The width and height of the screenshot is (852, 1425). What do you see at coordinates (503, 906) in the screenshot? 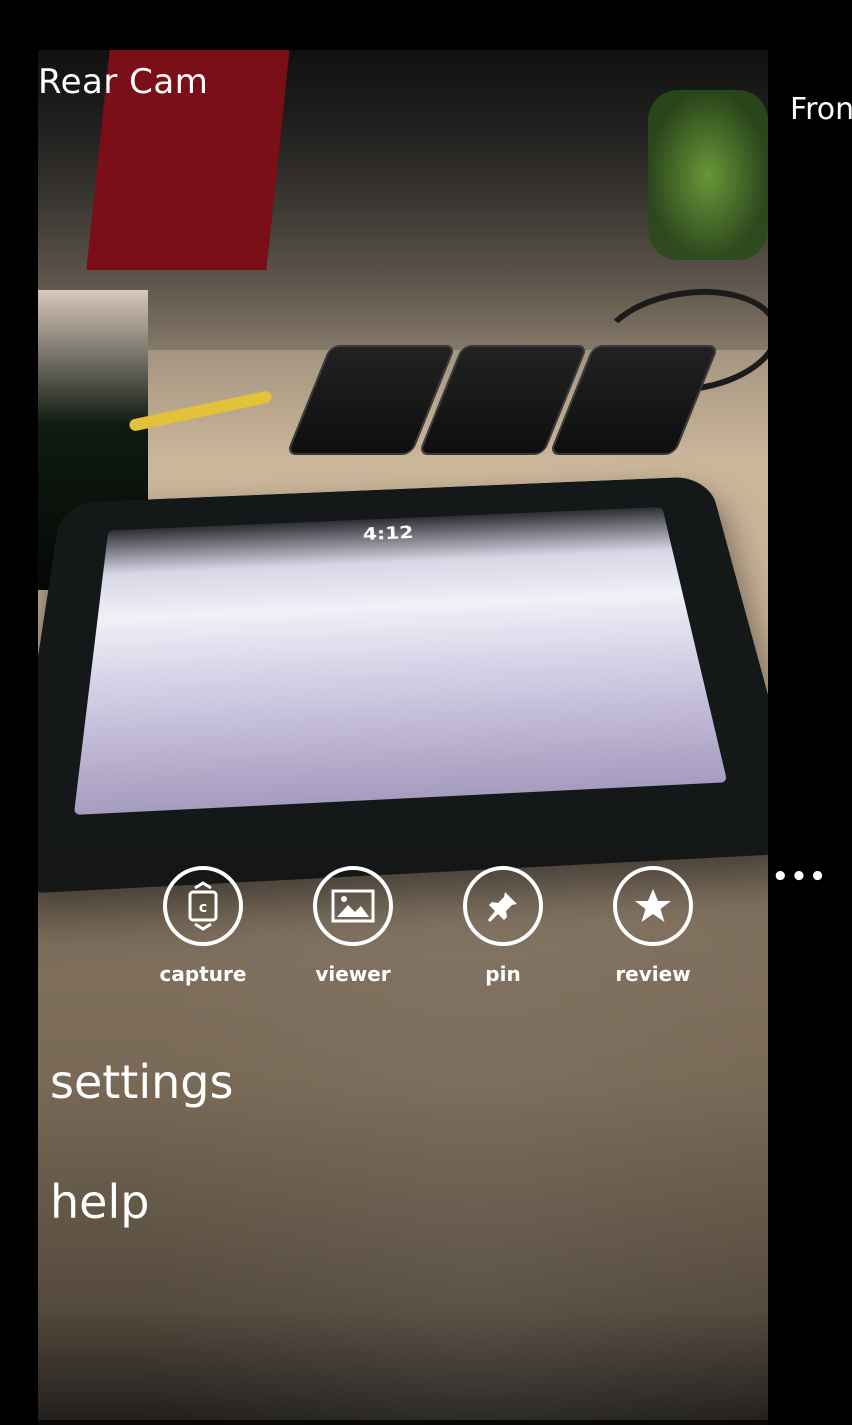
I see `pin-icon` at bounding box center [503, 906].